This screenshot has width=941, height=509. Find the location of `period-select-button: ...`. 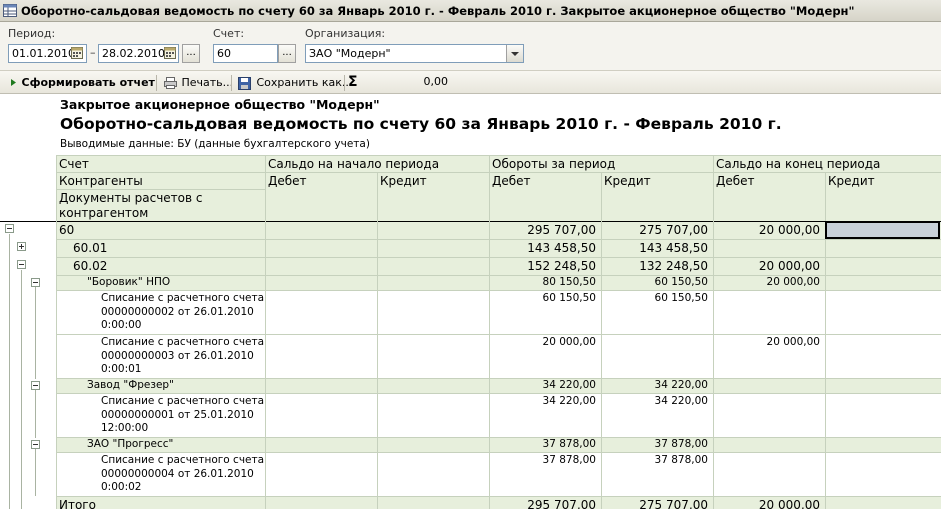

period-select-button: ... is located at coordinates (191, 53).